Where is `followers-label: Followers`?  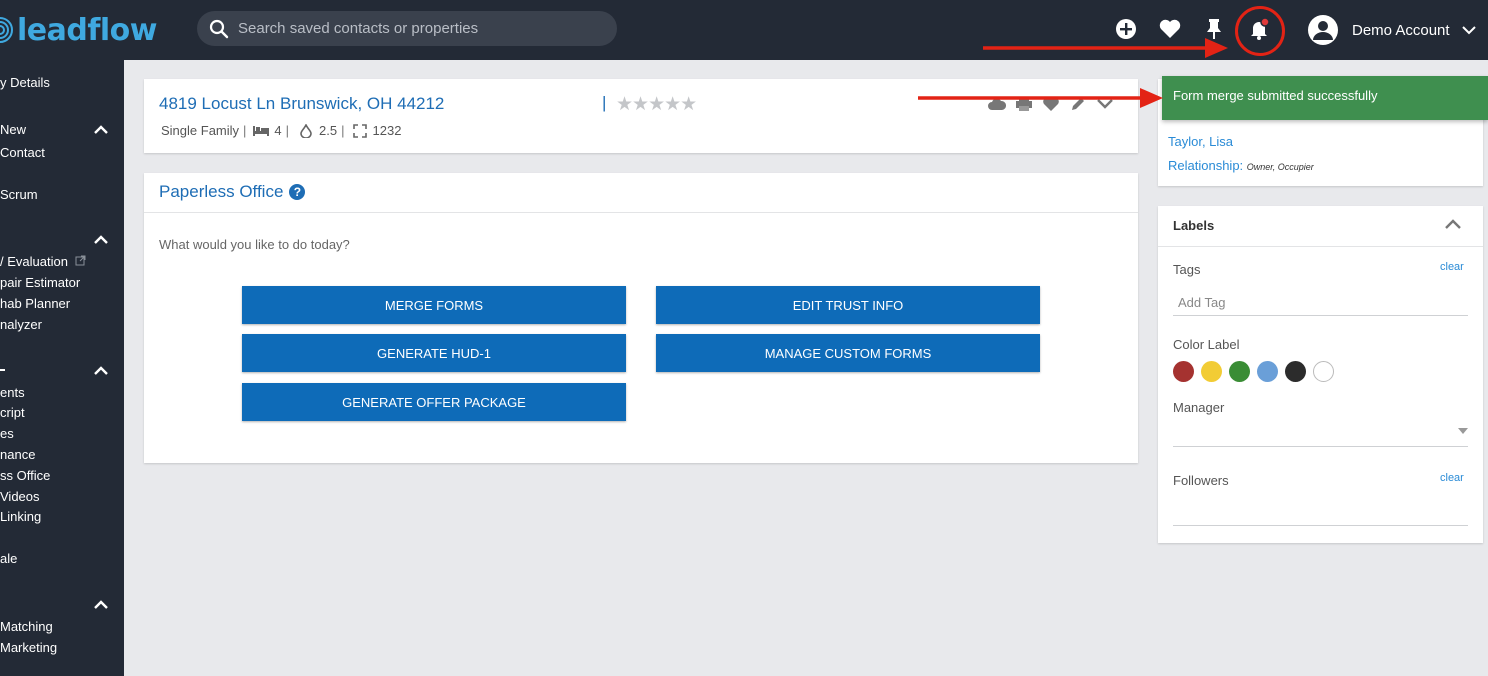
followers-label: Followers is located at coordinates (1201, 480).